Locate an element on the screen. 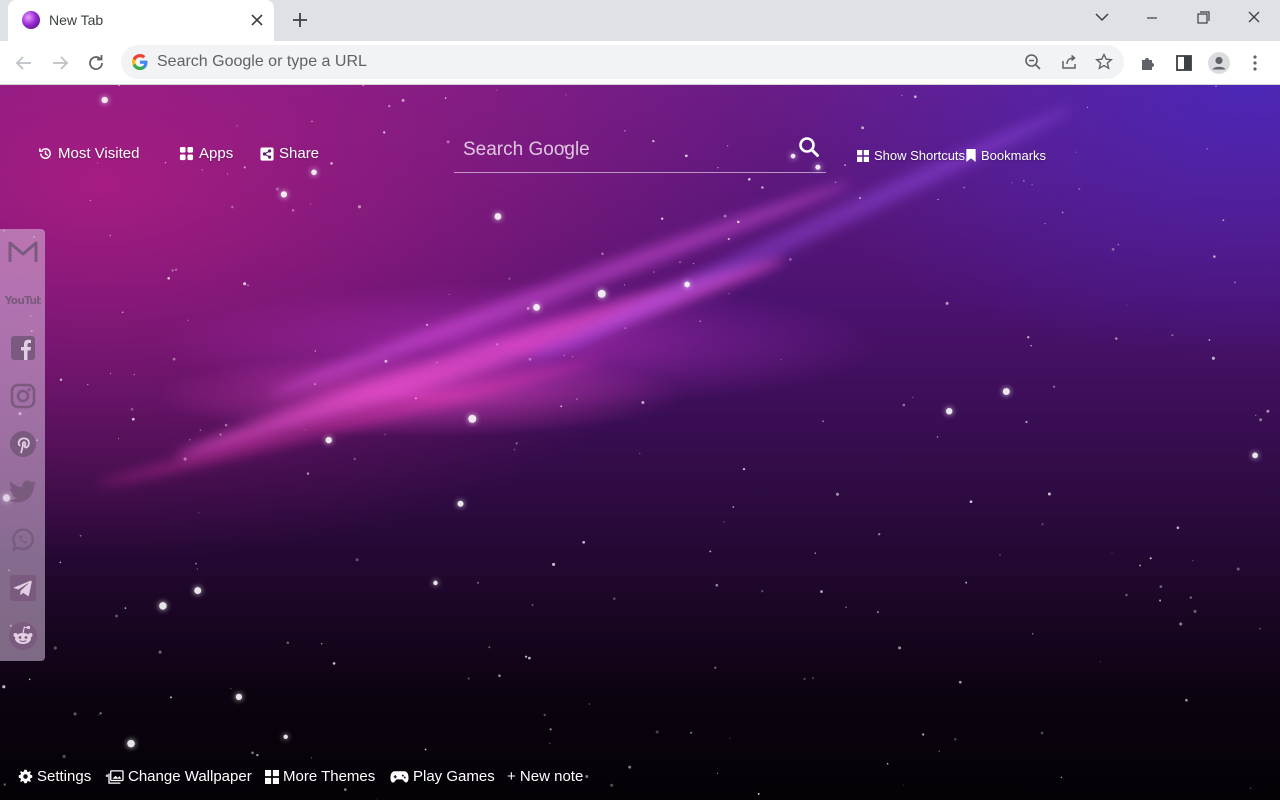 The image size is (1280, 800). sidebar-item-whatsapp is located at coordinates (22, 540).